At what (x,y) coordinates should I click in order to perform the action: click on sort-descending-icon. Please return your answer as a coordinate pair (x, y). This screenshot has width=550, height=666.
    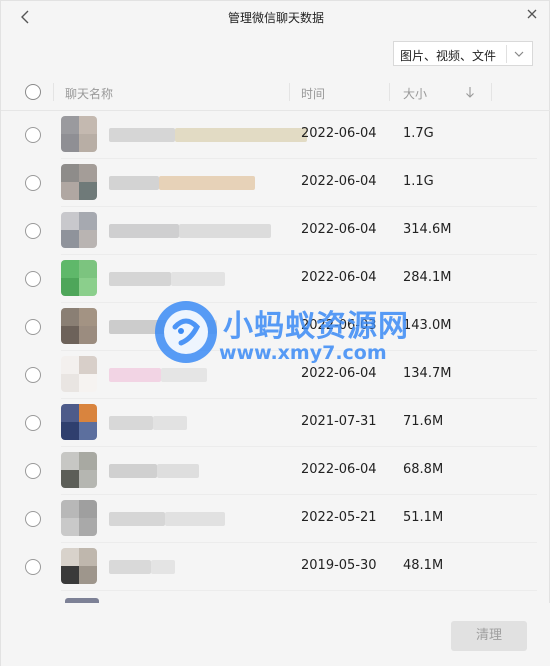
    Looking at the image, I should click on (470, 92).